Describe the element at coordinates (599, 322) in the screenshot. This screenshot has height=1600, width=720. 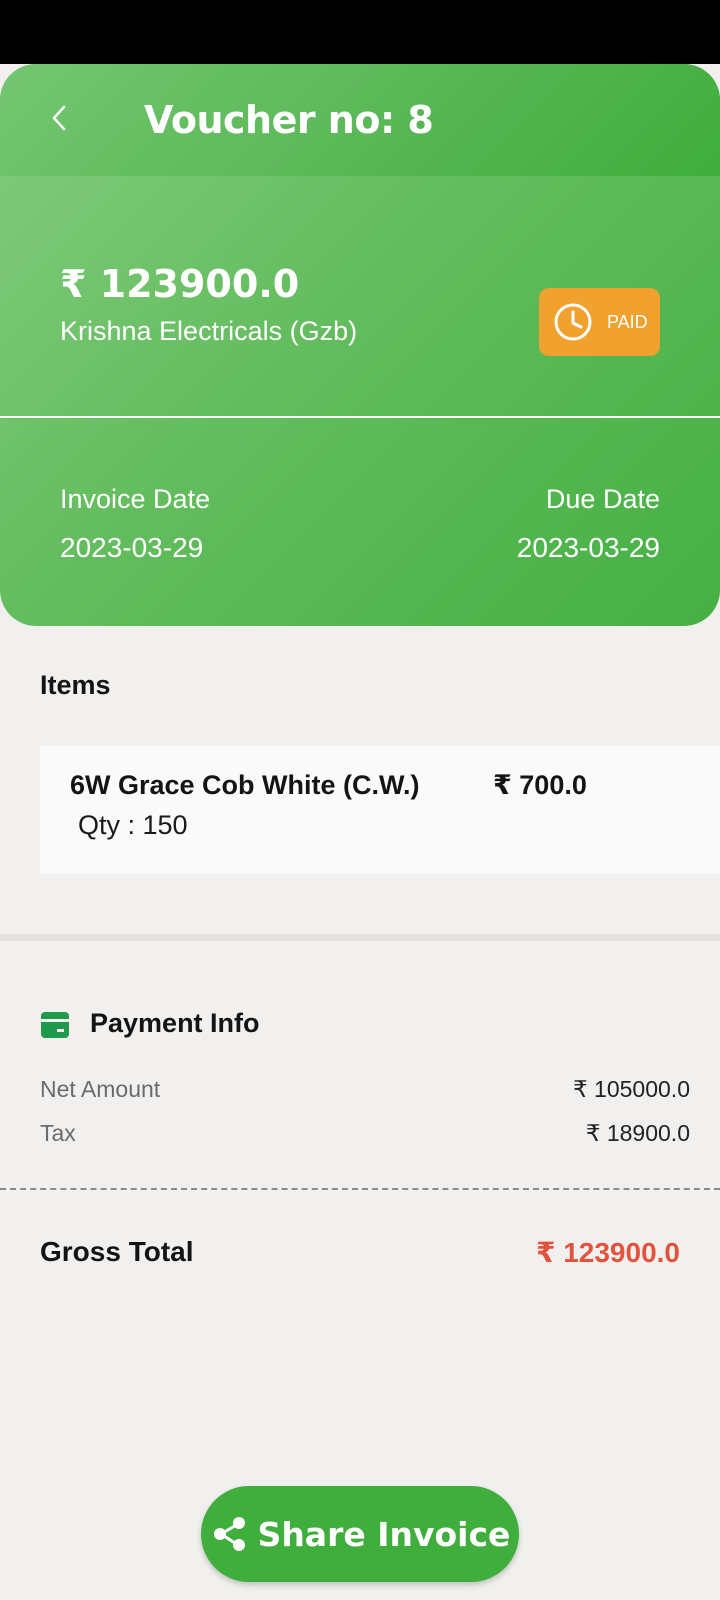
I see `status-badge: PAID` at that location.